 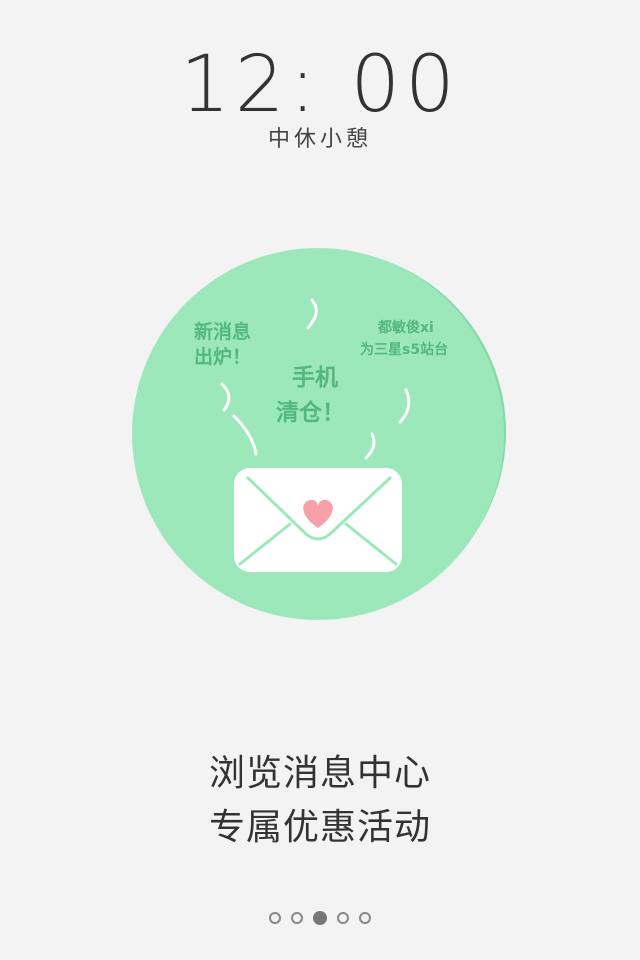 What do you see at coordinates (404, 349) in the screenshot?
I see `text-right-line2: 为三星s5站台` at bounding box center [404, 349].